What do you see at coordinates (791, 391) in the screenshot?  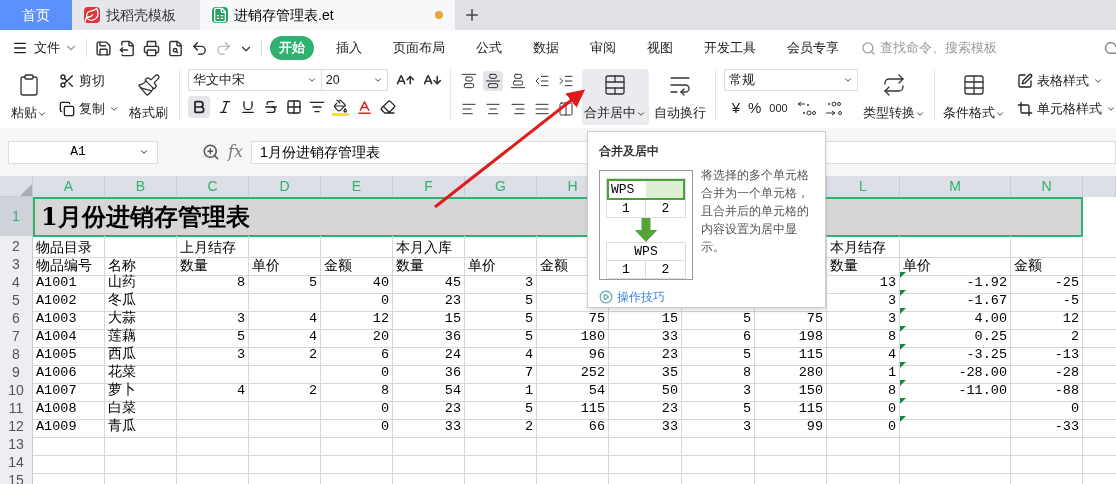 I see `table-cell: 150` at bounding box center [791, 391].